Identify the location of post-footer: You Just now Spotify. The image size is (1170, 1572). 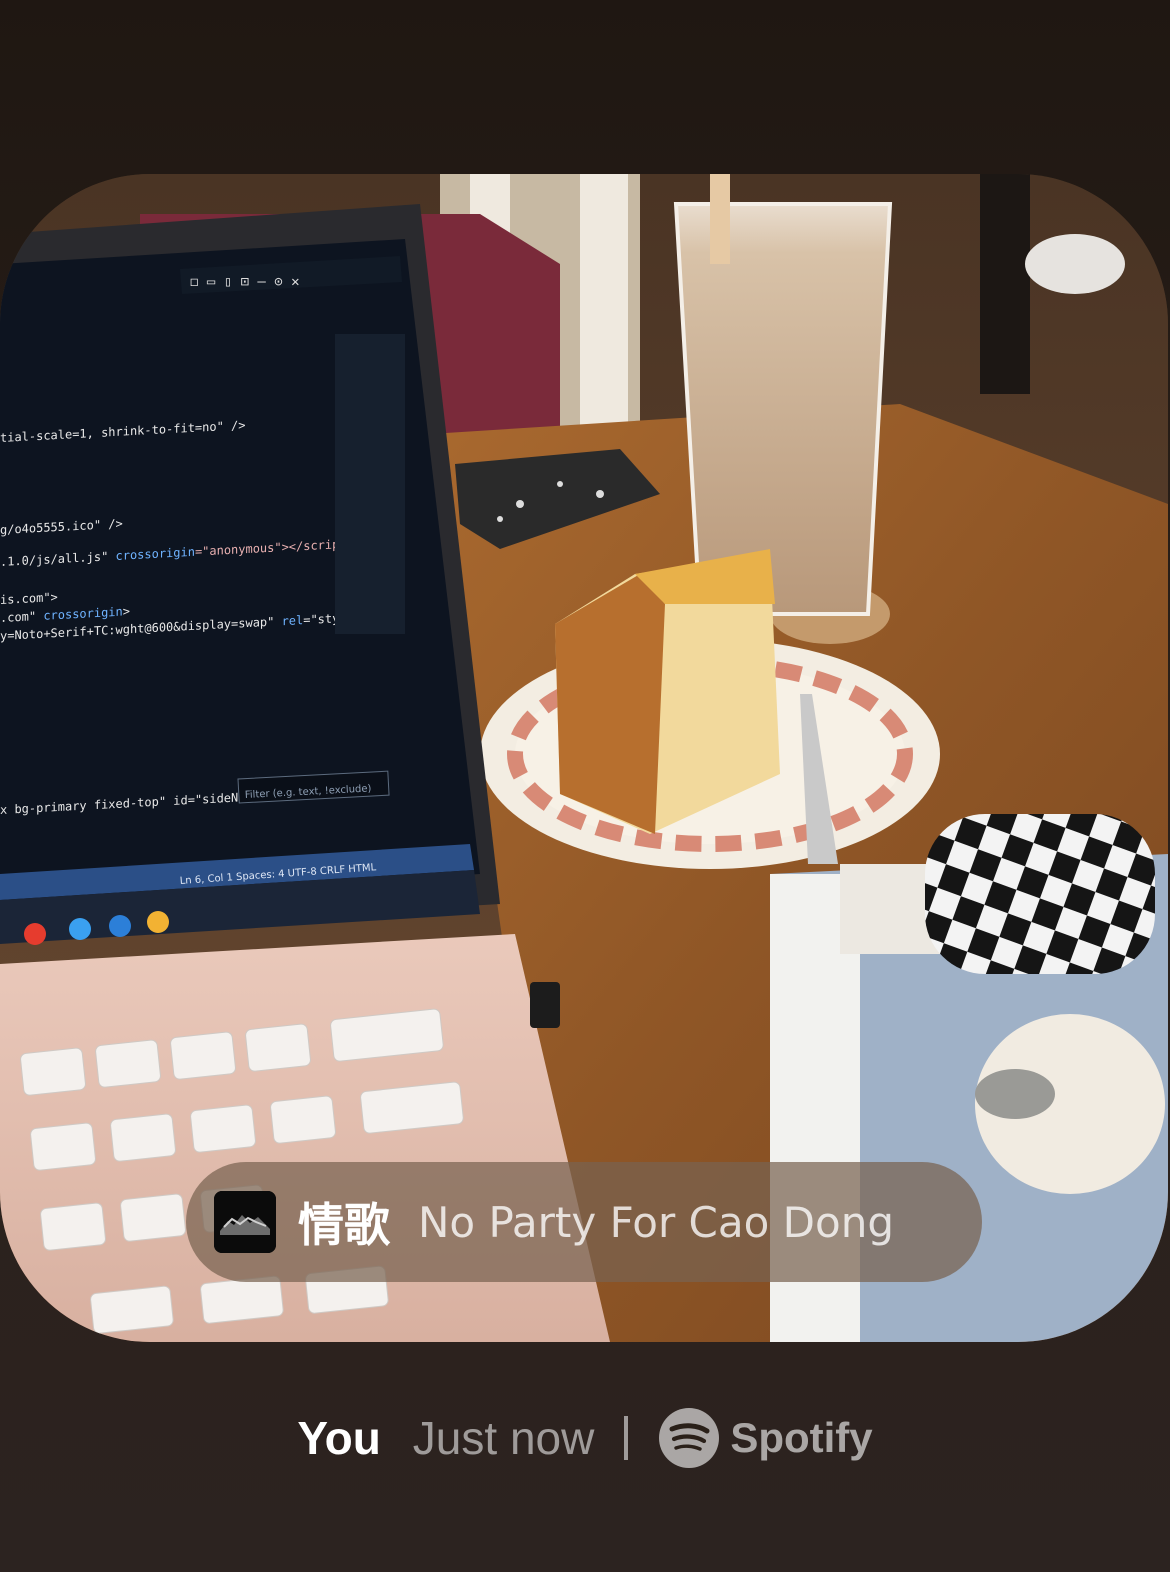
(585, 1438).